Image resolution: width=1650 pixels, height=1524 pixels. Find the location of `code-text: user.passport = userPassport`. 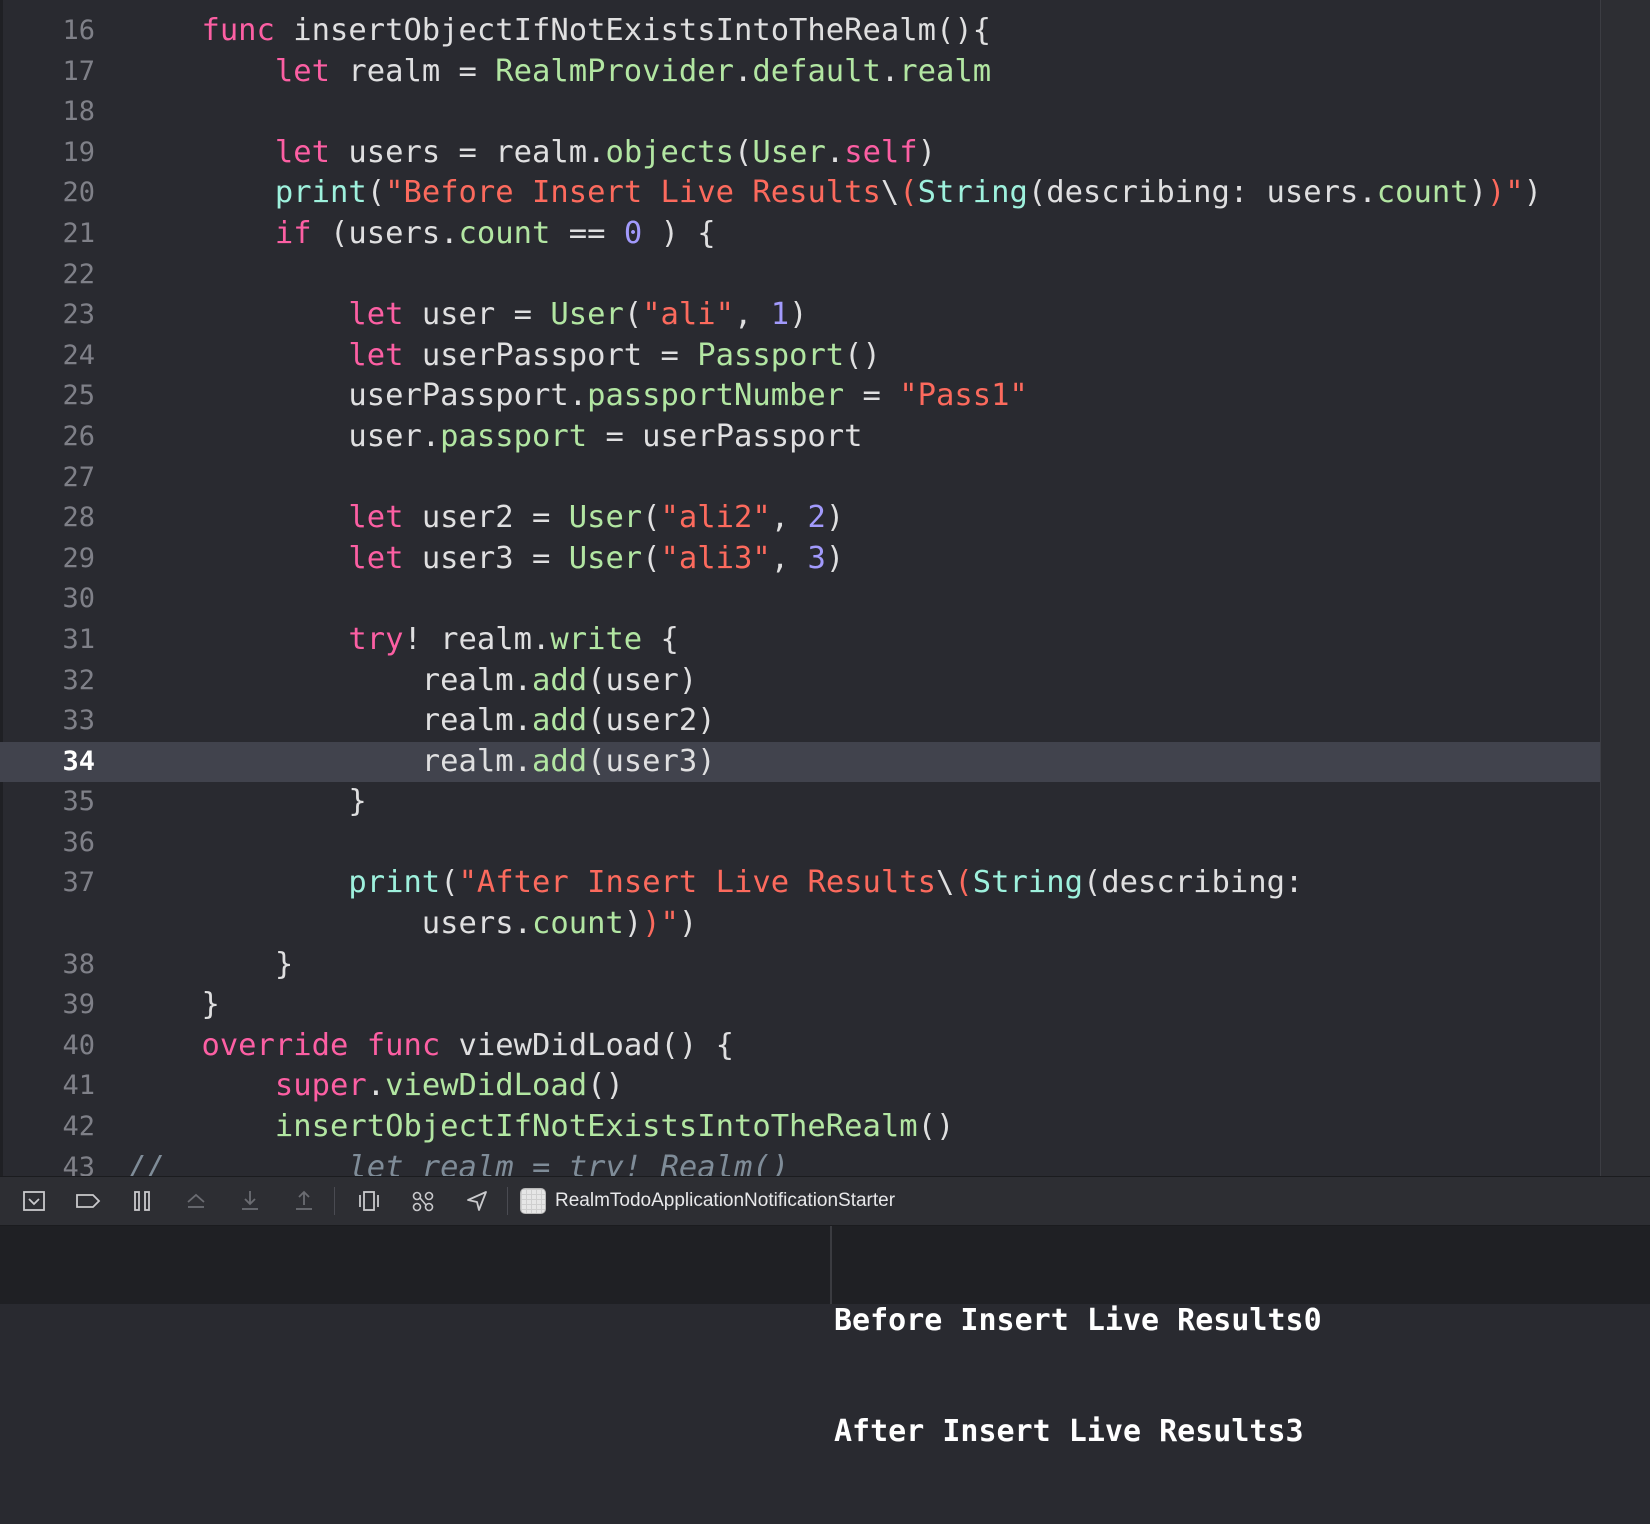

code-text: user.passport = userPassport is located at coordinates (495, 437).